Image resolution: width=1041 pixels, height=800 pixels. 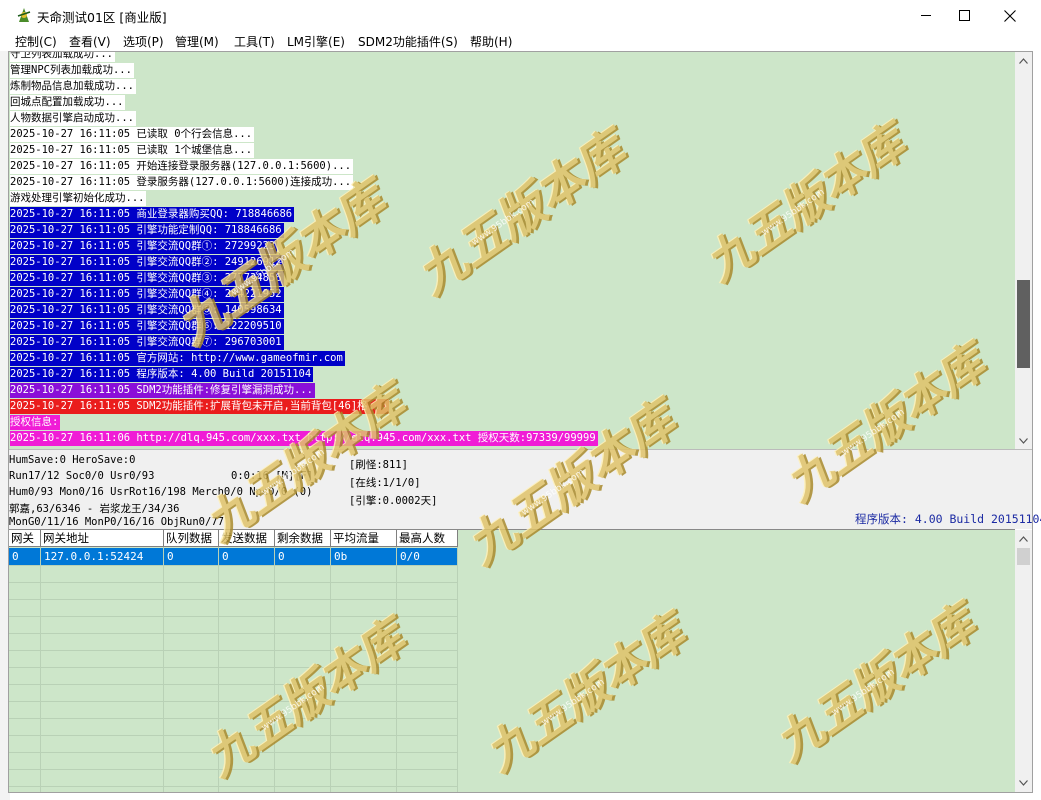 What do you see at coordinates (36, 41) in the screenshot?
I see `menu-control: 控制(C)` at bounding box center [36, 41].